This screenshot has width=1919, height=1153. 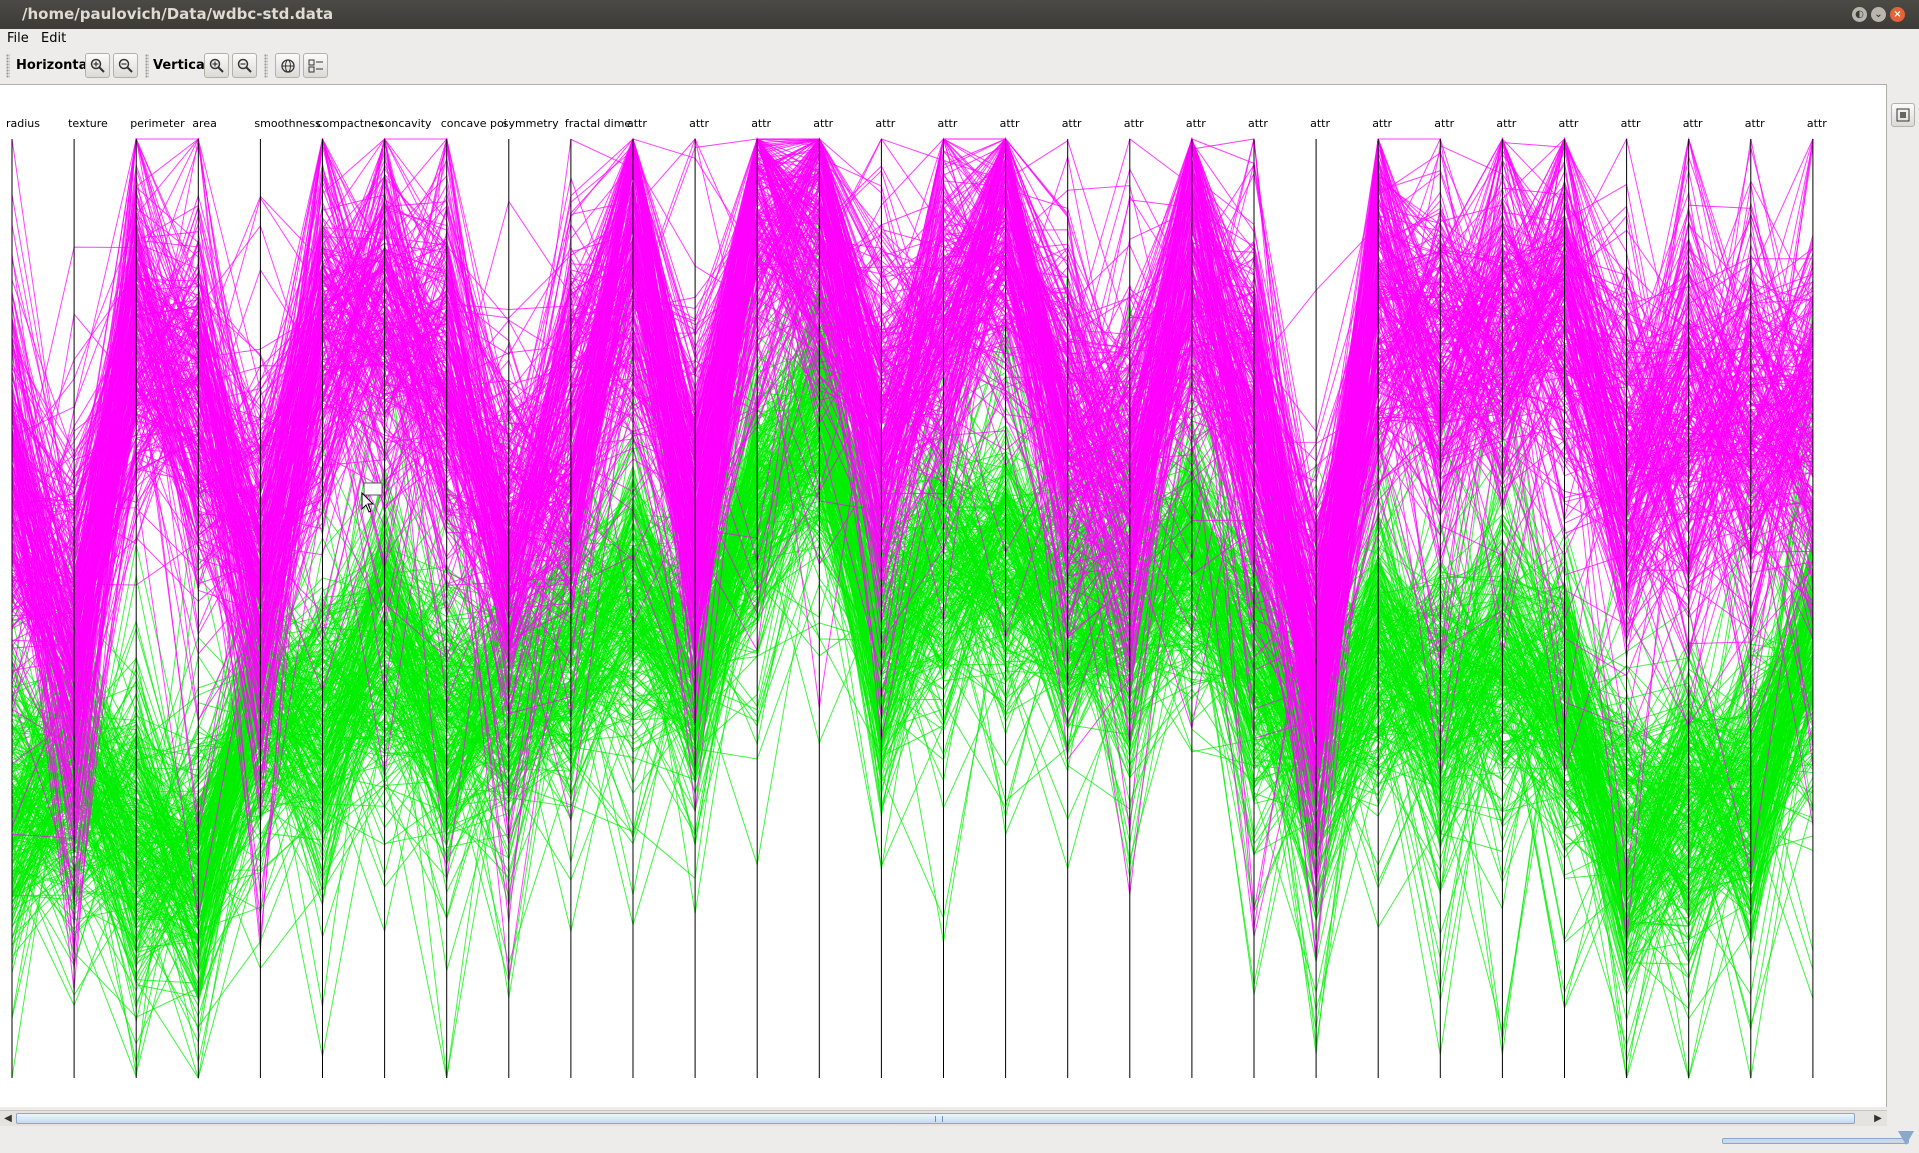 I want to click on axis-label: concavity, so click(x=405, y=123).